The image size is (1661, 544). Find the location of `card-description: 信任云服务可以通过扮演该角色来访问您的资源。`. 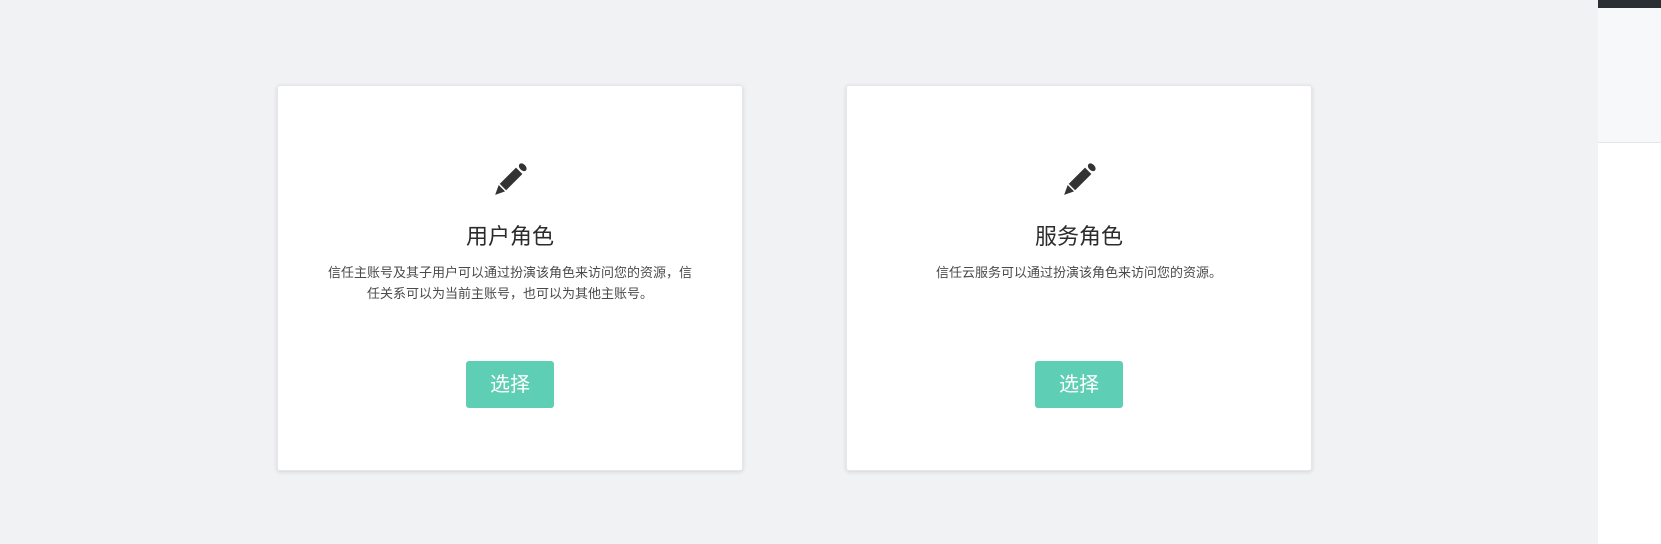

card-description: 信任云服务可以通过扮演该角色来访问您的资源。 is located at coordinates (1078, 273).